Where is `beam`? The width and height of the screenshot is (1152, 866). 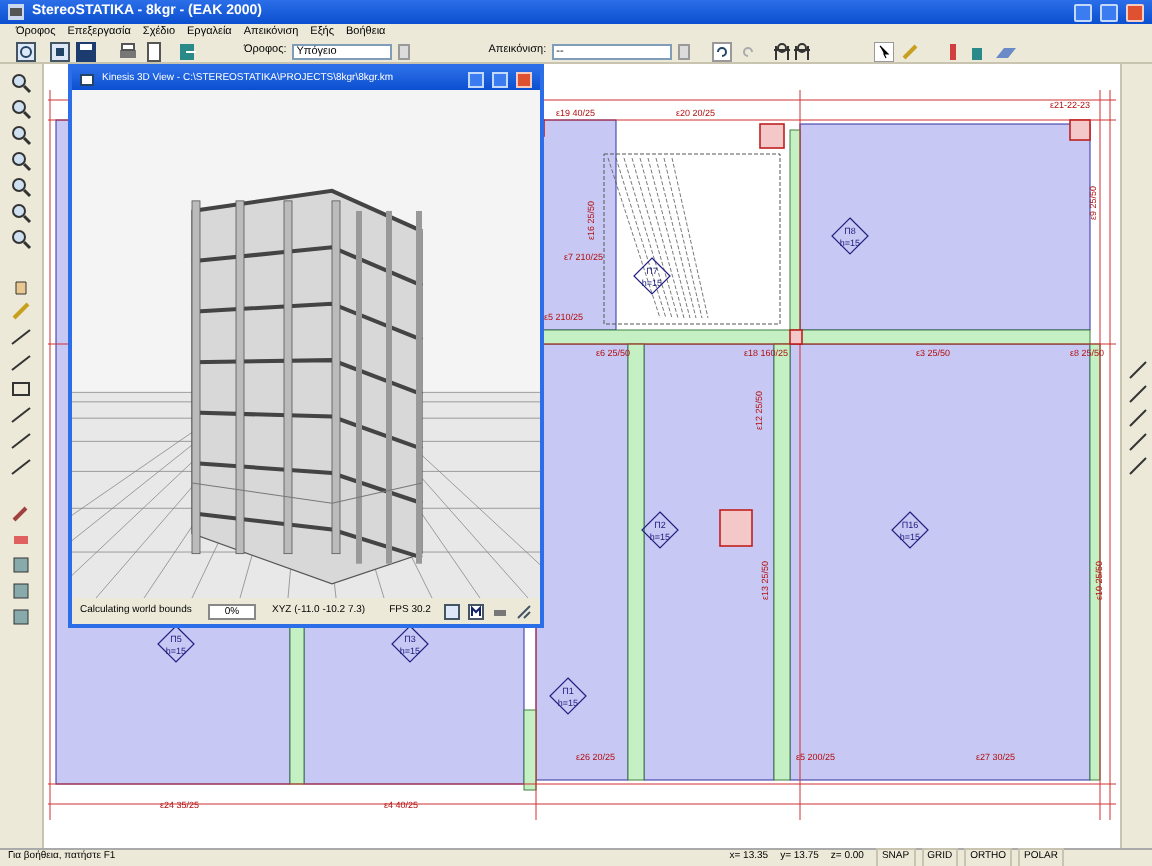 beam is located at coordinates (530, 750).